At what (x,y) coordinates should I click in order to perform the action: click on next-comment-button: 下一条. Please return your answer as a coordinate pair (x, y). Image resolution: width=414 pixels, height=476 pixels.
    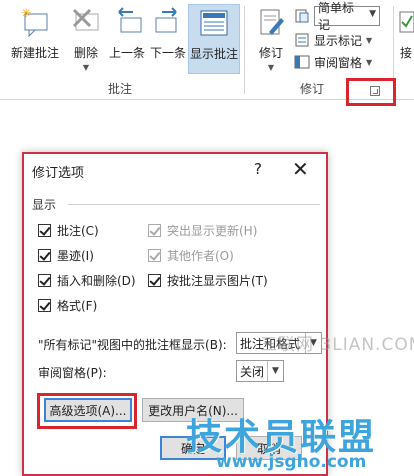
    Looking at the image, I should click on (168, 39).